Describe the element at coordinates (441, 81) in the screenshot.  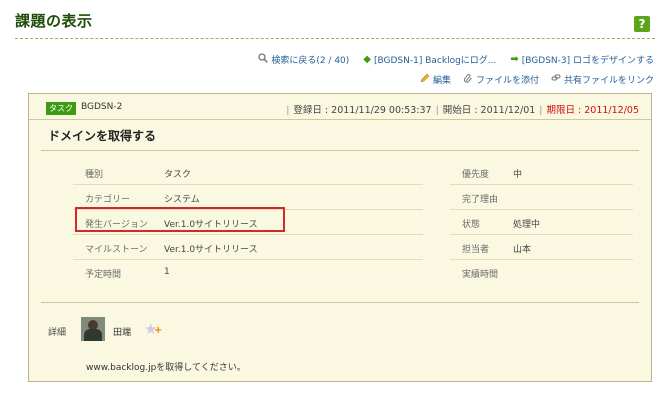
I see `edit-label: 編集` at that location.